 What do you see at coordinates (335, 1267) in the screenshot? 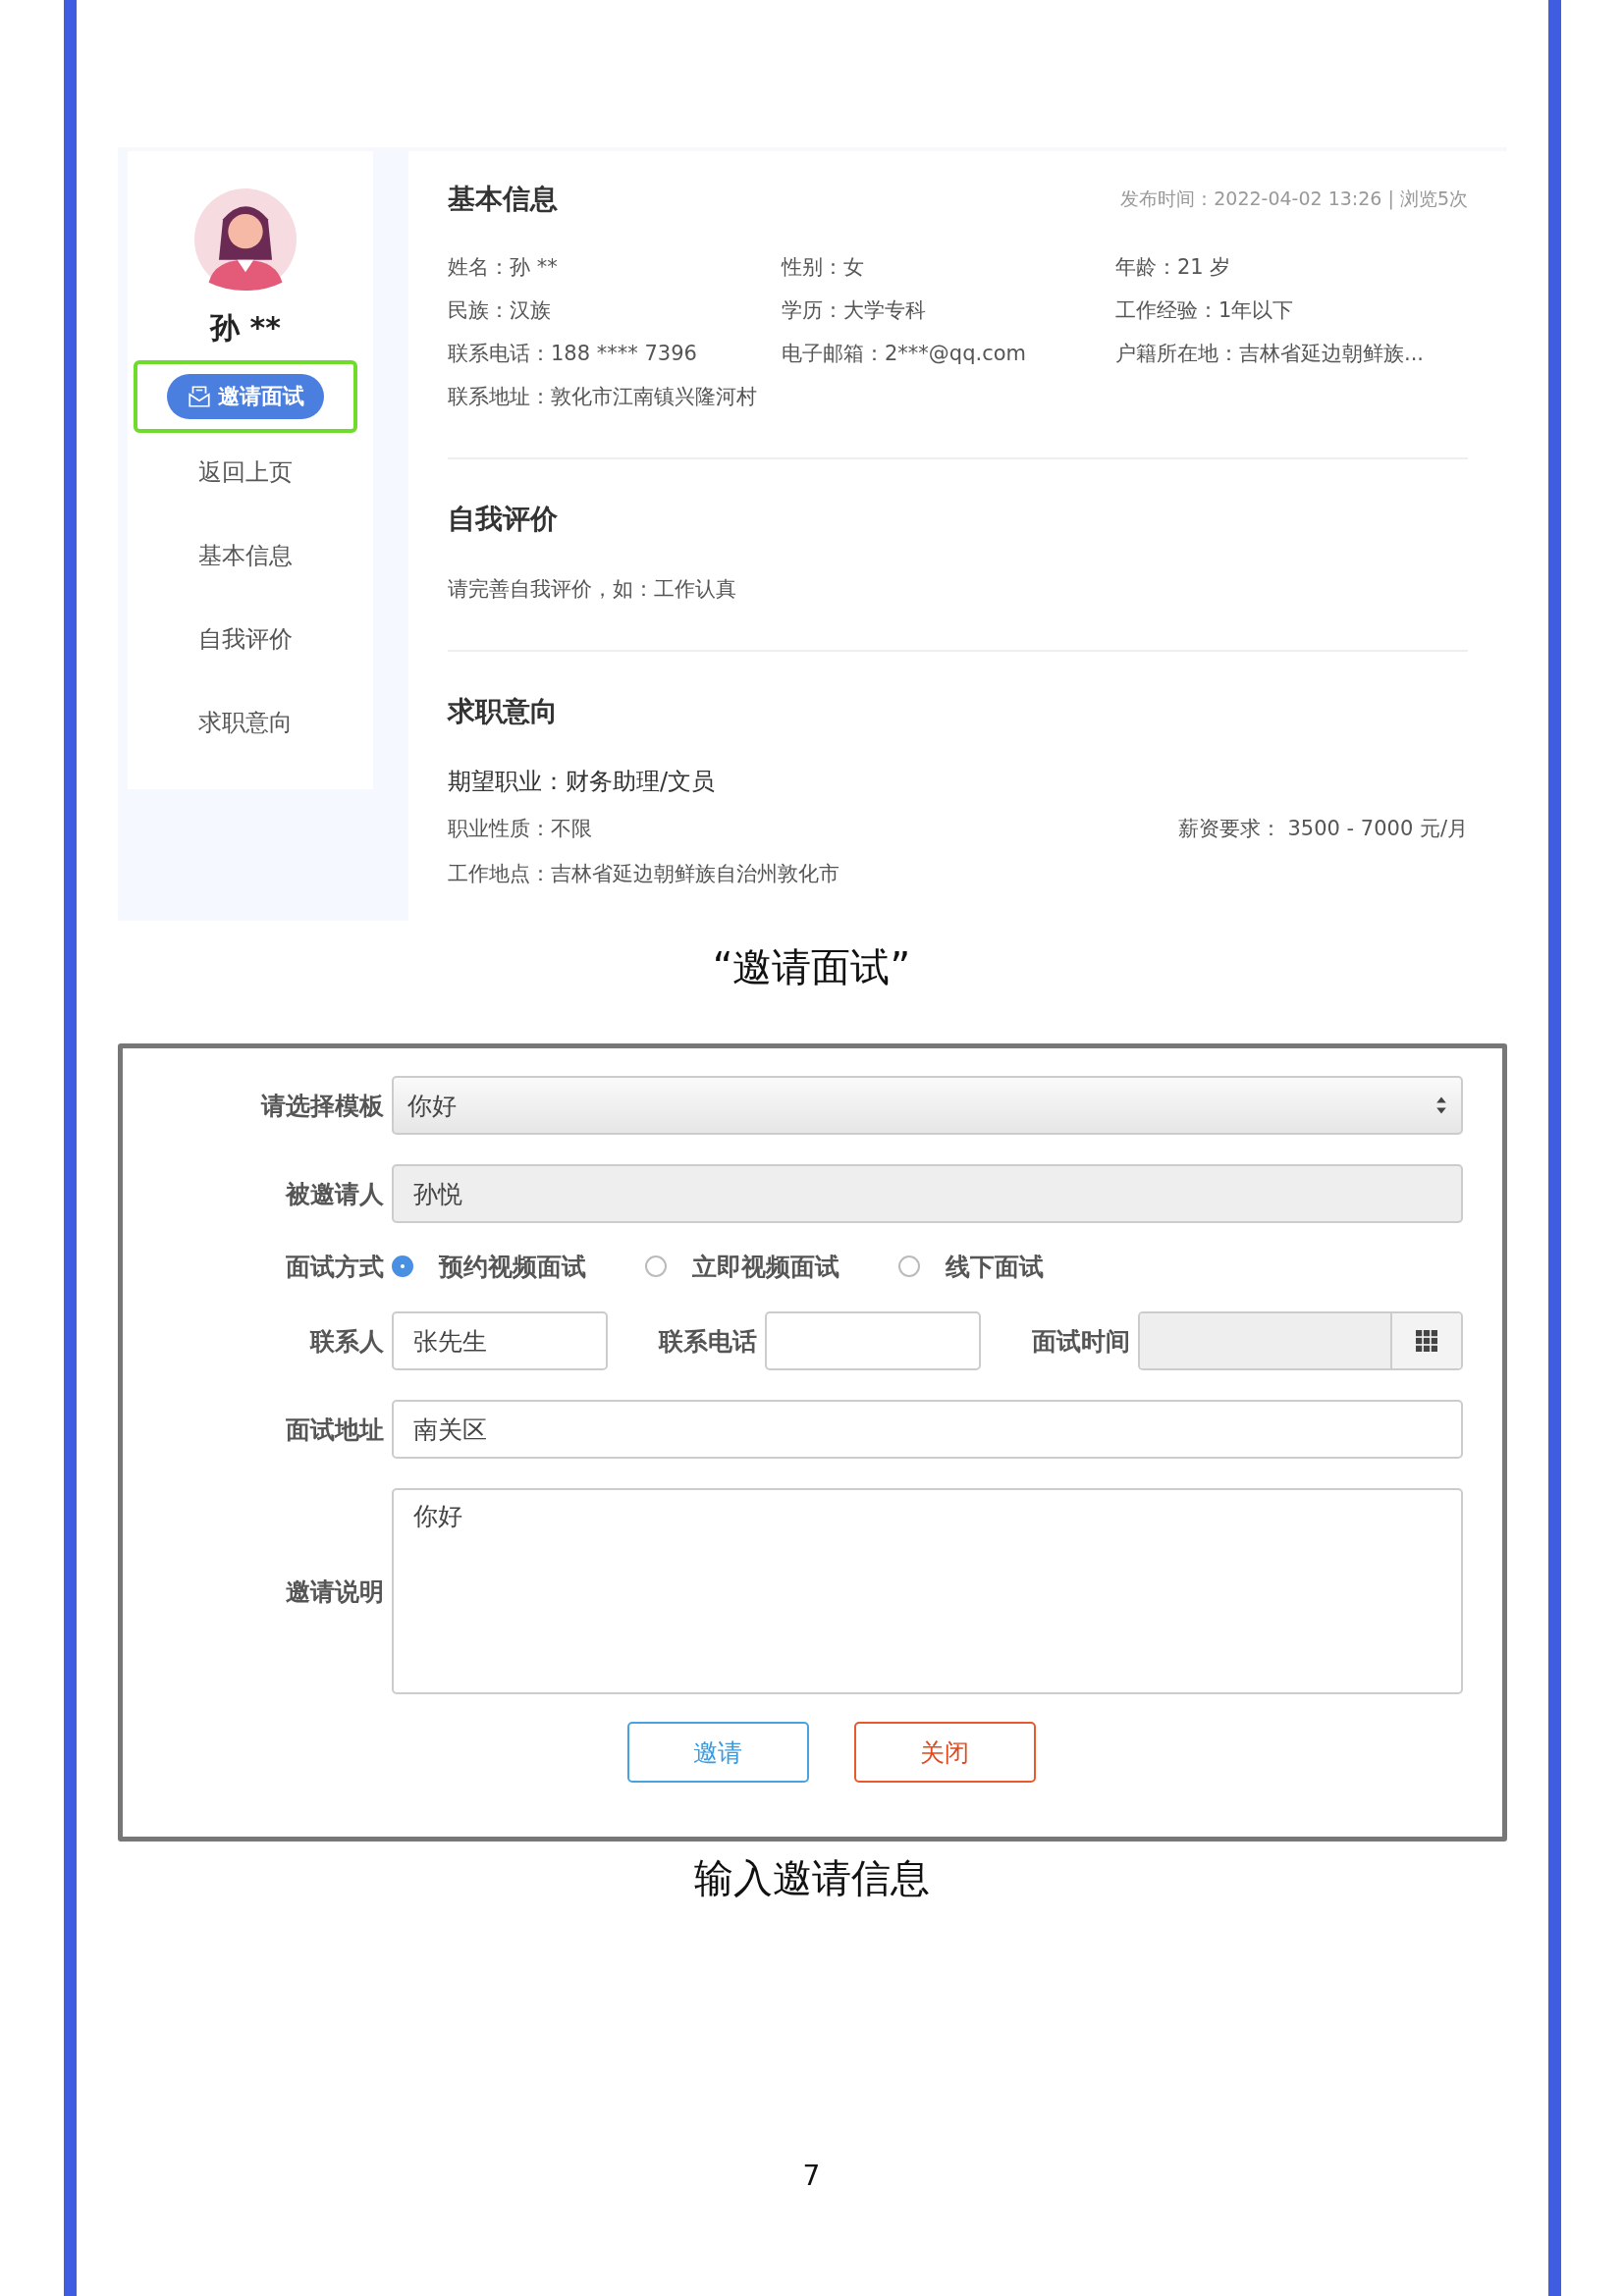
I see `field-label: 面试方式` at bounding box center [335, 1267].